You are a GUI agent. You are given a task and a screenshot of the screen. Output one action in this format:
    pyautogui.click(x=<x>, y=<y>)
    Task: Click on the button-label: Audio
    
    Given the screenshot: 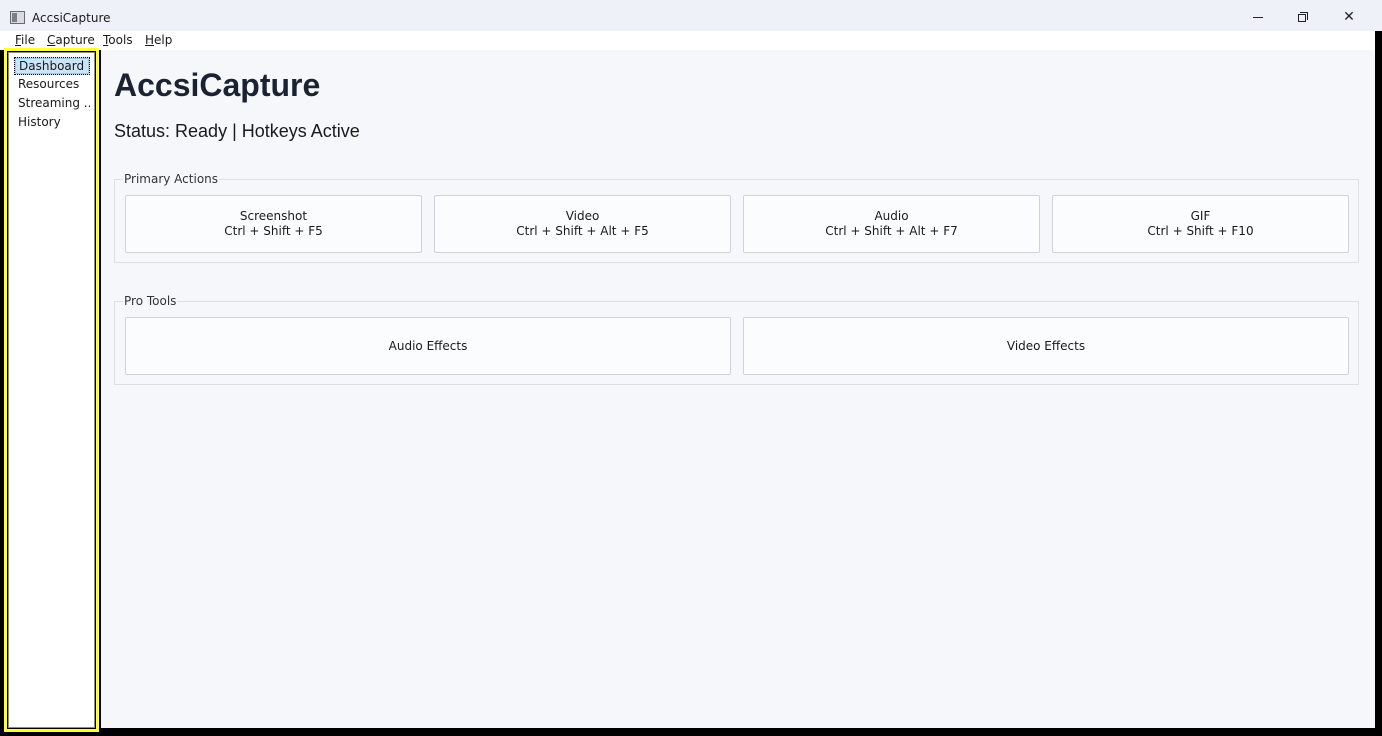 What is the action you would take?
    pyautogui.click(x=891, y=216)
    